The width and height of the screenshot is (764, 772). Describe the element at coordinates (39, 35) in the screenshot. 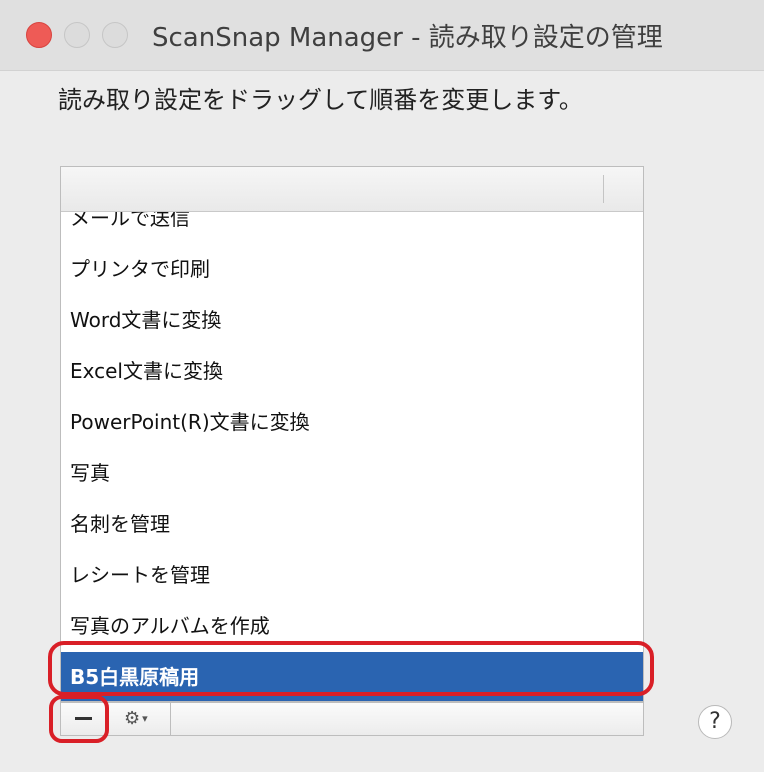

I see `close-window-button` at that location.